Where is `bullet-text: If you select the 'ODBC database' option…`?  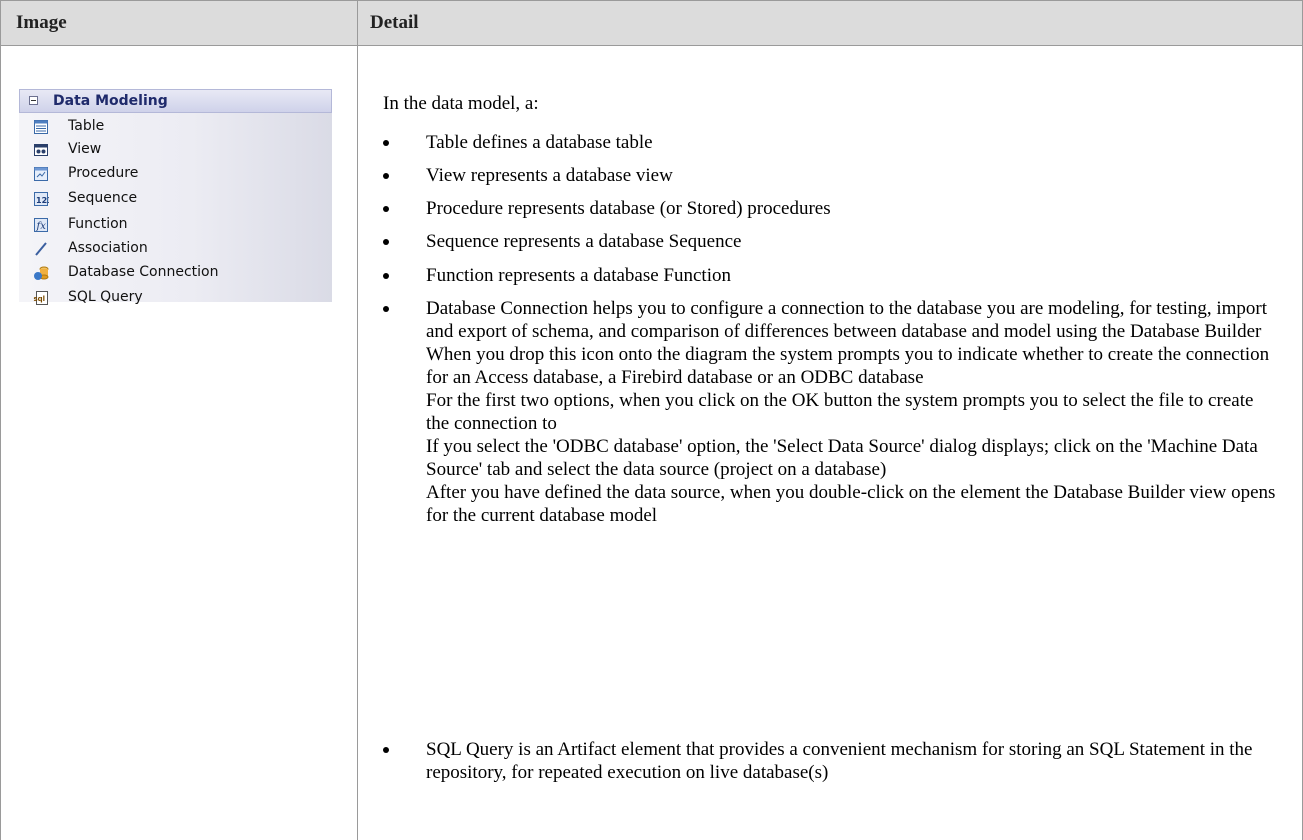 bullet-text: If you select the 'ODBC database' option… is located at coordinates (842, 458).